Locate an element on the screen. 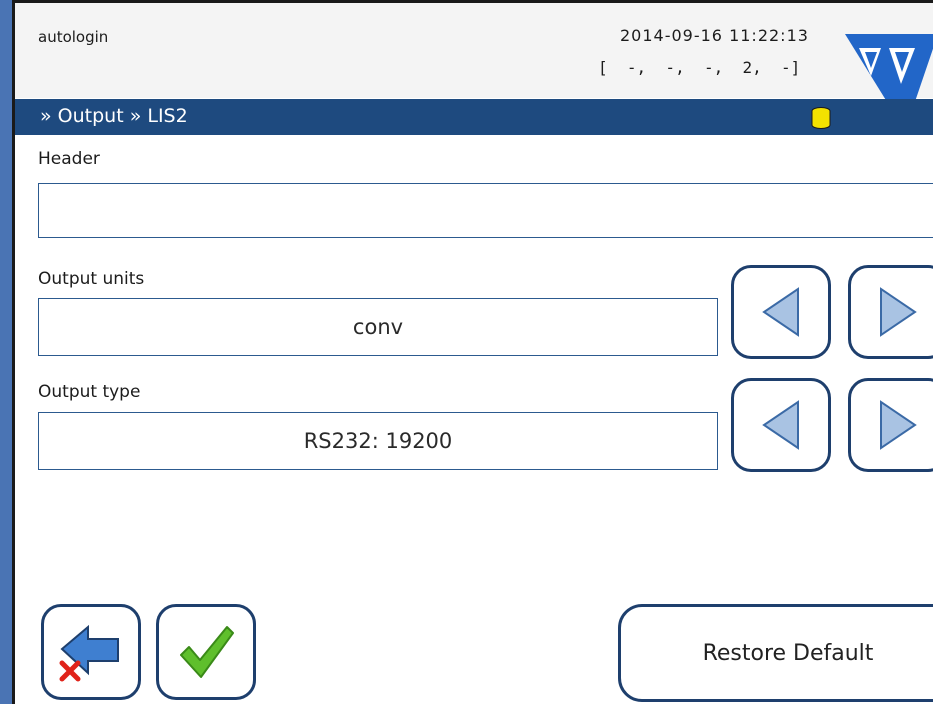 This screenshot has height=704, width=933. output-units-prev-button is located at coordinates (781, 312).